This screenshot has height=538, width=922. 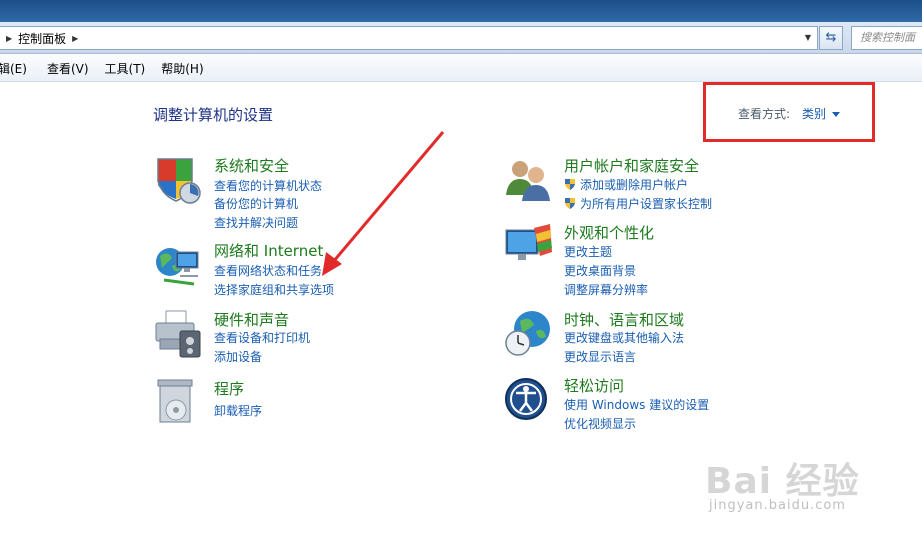 I want to click on link-add-device: 添加设备, so click(x=238, y=356).